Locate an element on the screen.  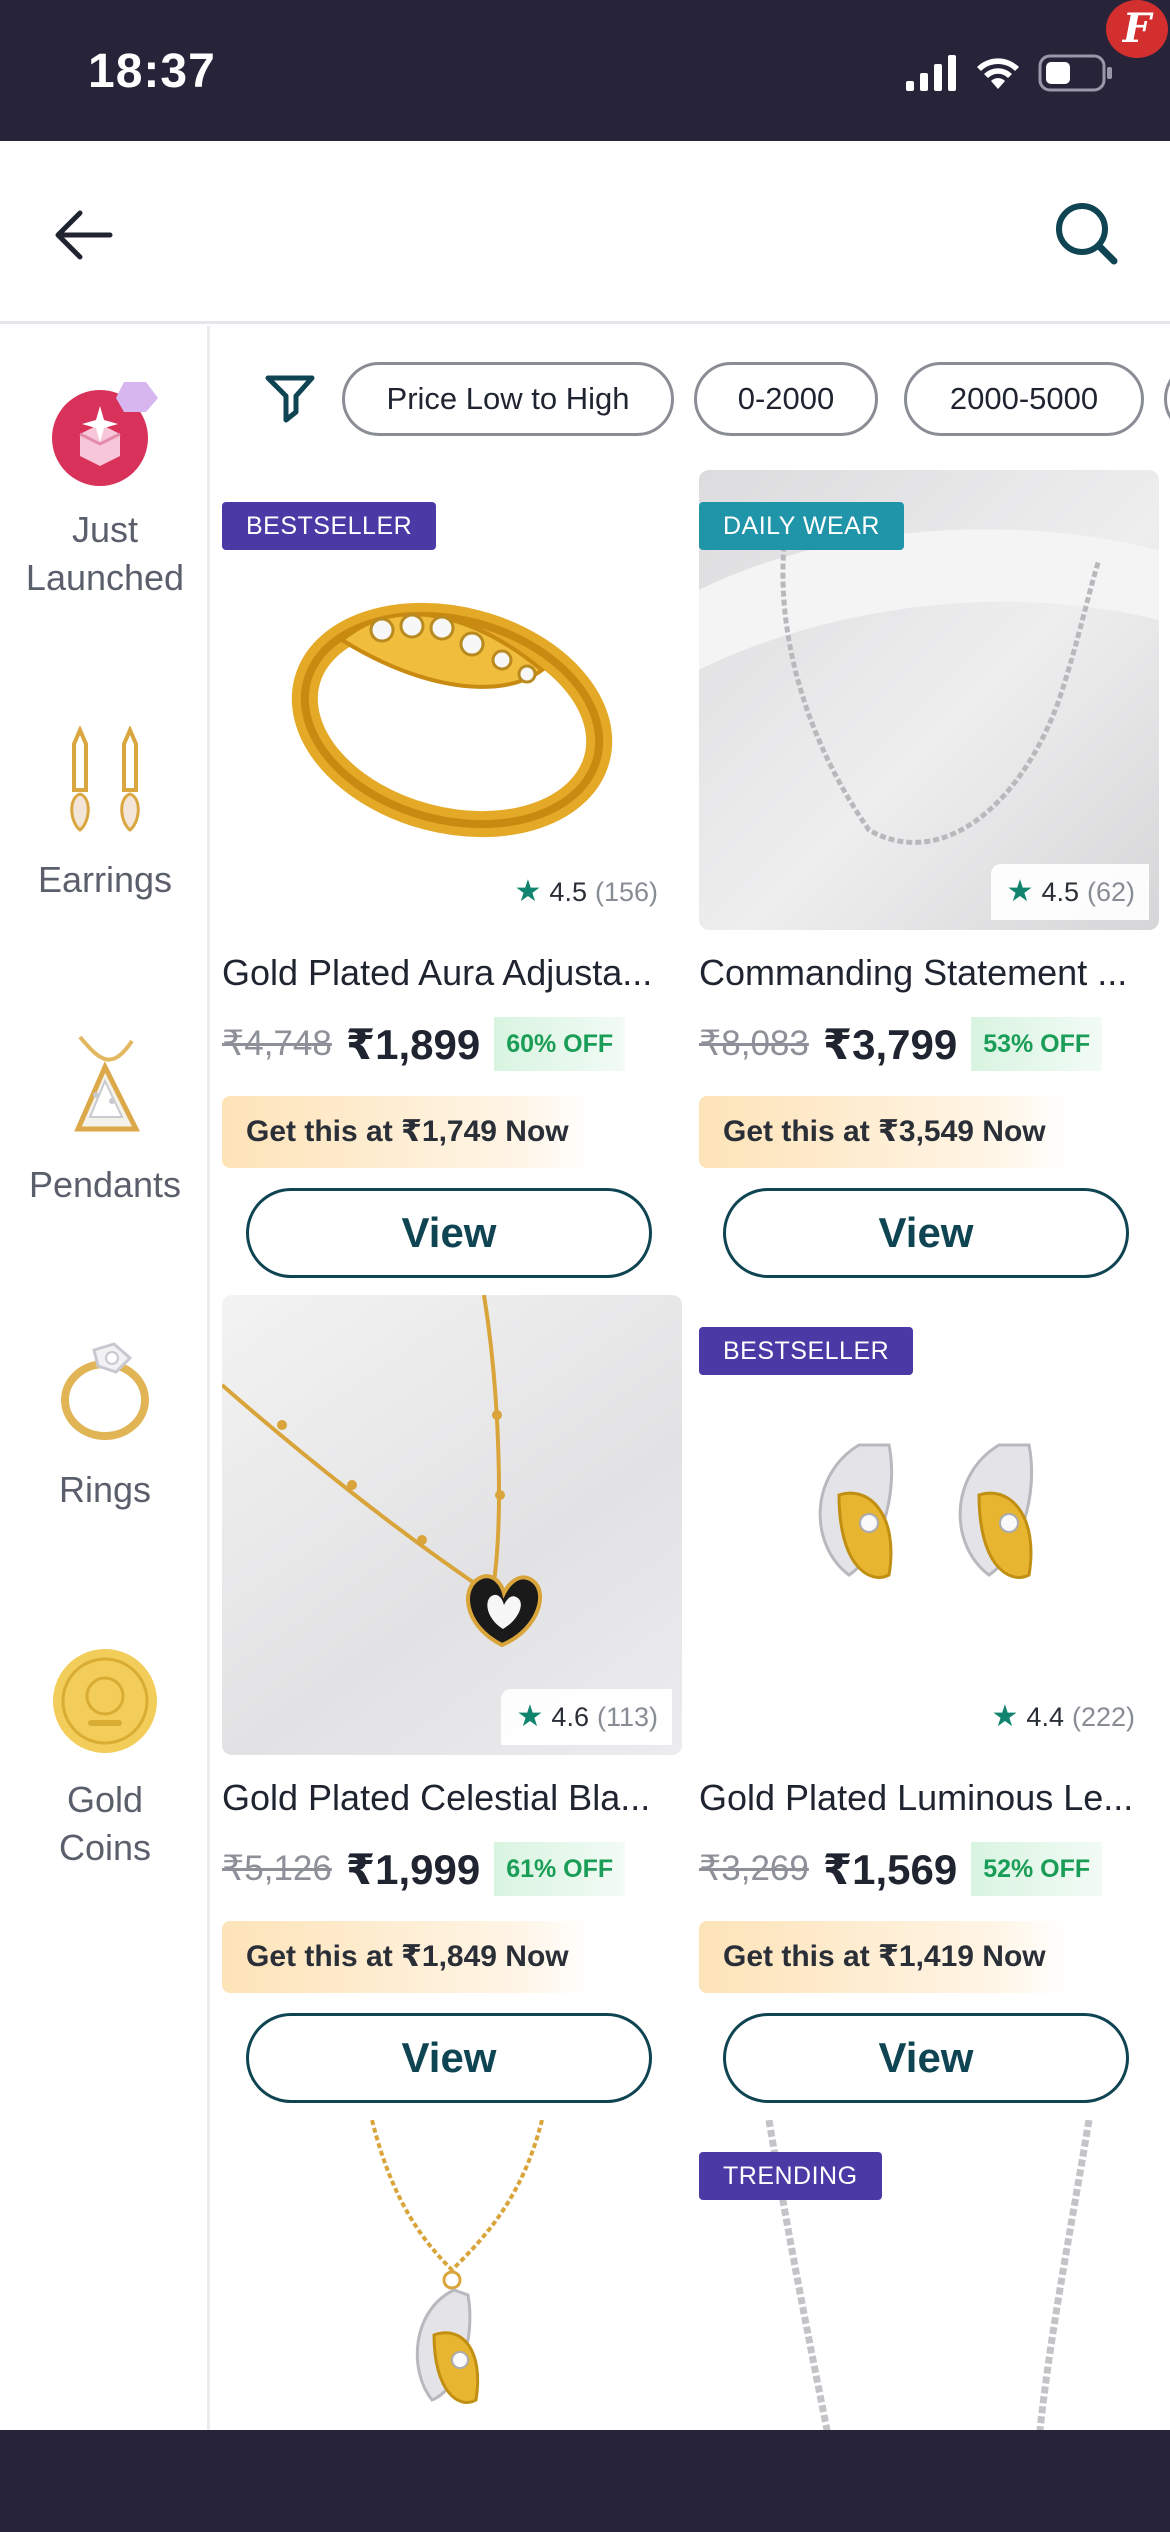
rating-badge: ★ 4.4 (222) is located at coordinates (1062, 1717).